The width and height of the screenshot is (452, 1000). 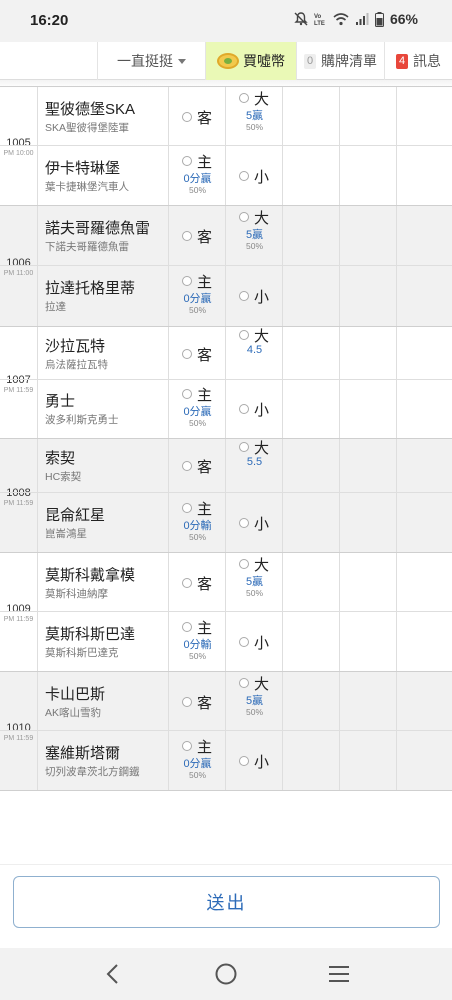 What do you see at coordinates (182, 61) in the screenshot?
I see `caret-down-icon` at bounding box center [182, 61].